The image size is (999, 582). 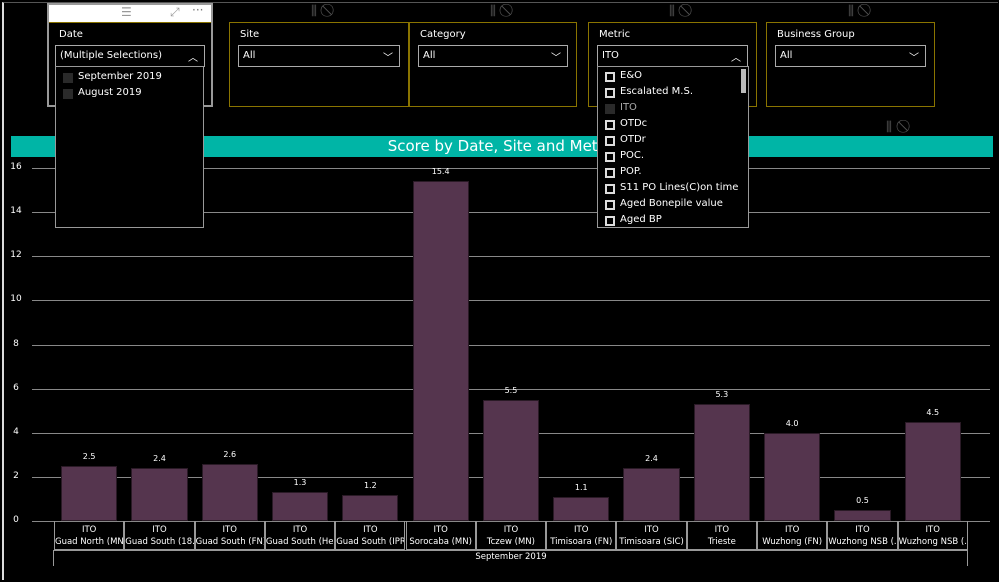 I want to click on option-label: Aged Bonepile value, so click(x=671, y=203).